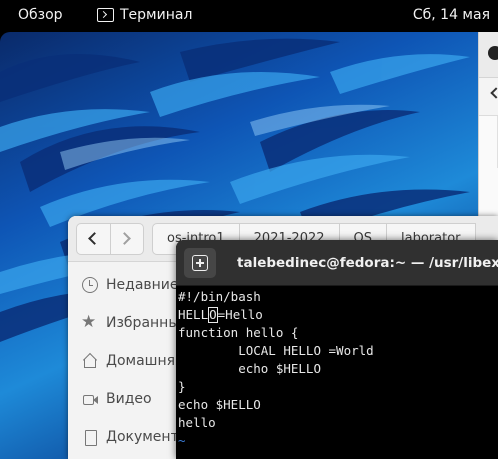  I want to click on app-menu-button: Терминал, so click(144, 15).